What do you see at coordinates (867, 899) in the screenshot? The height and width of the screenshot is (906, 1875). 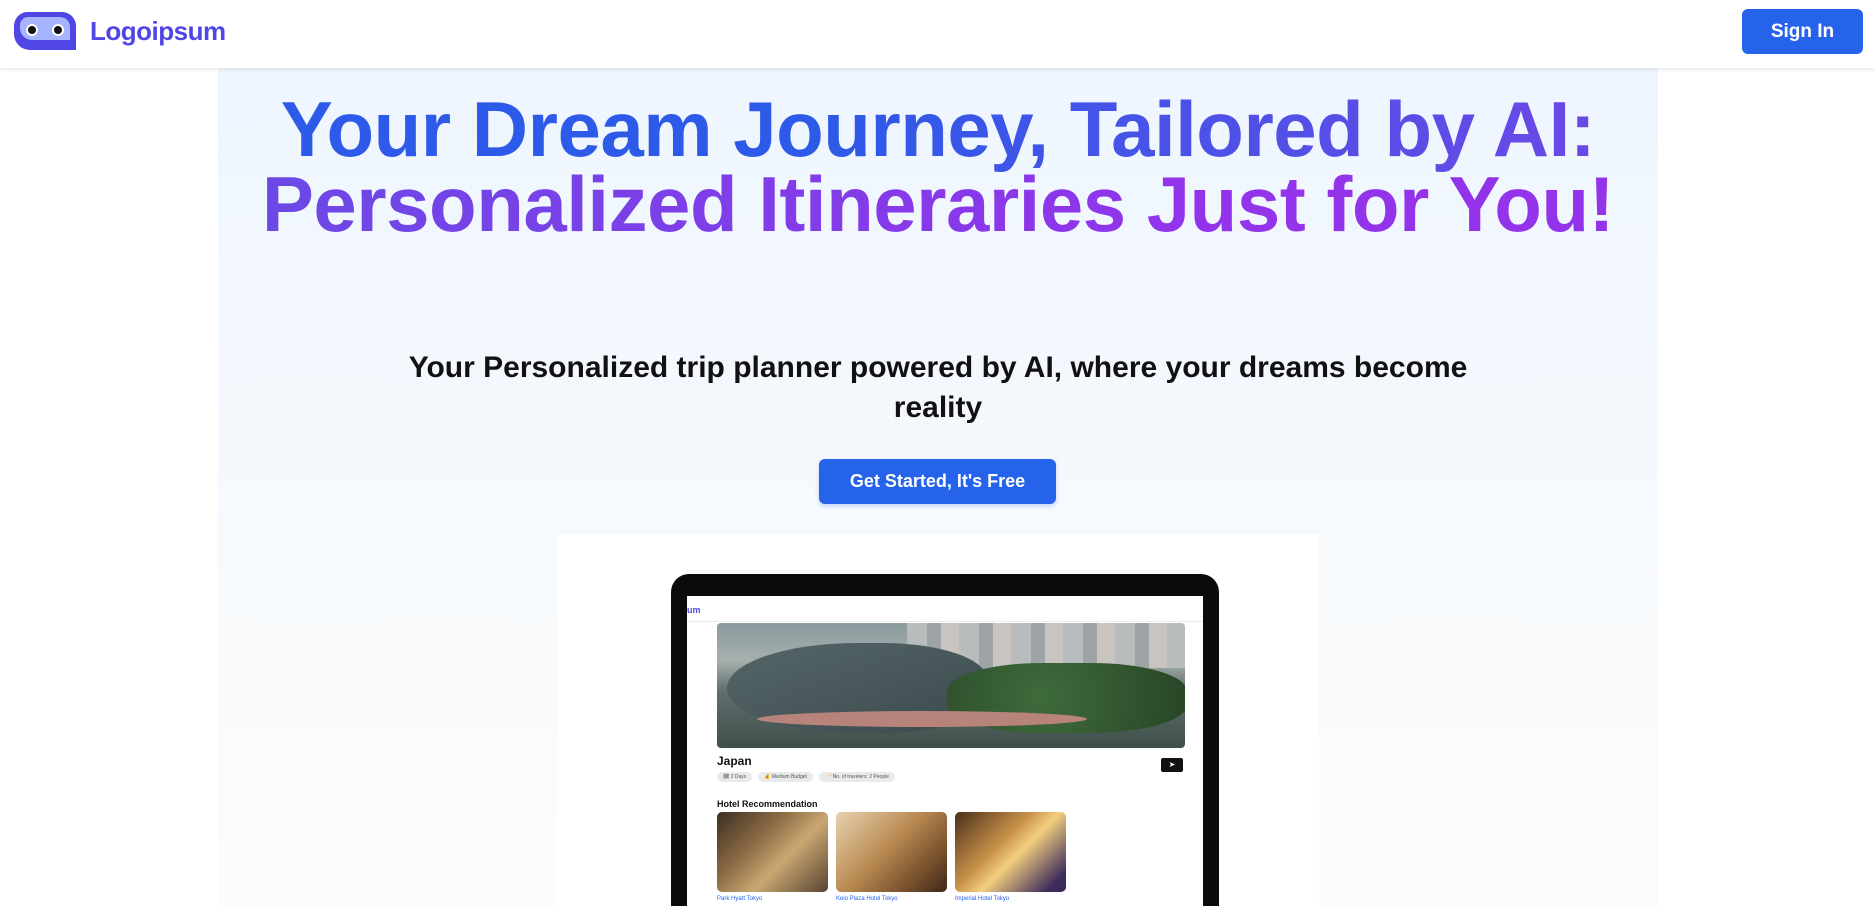 I see `hotel-name: Keio Plaza Hotel Tokyo` at bounding box center [867, 899].